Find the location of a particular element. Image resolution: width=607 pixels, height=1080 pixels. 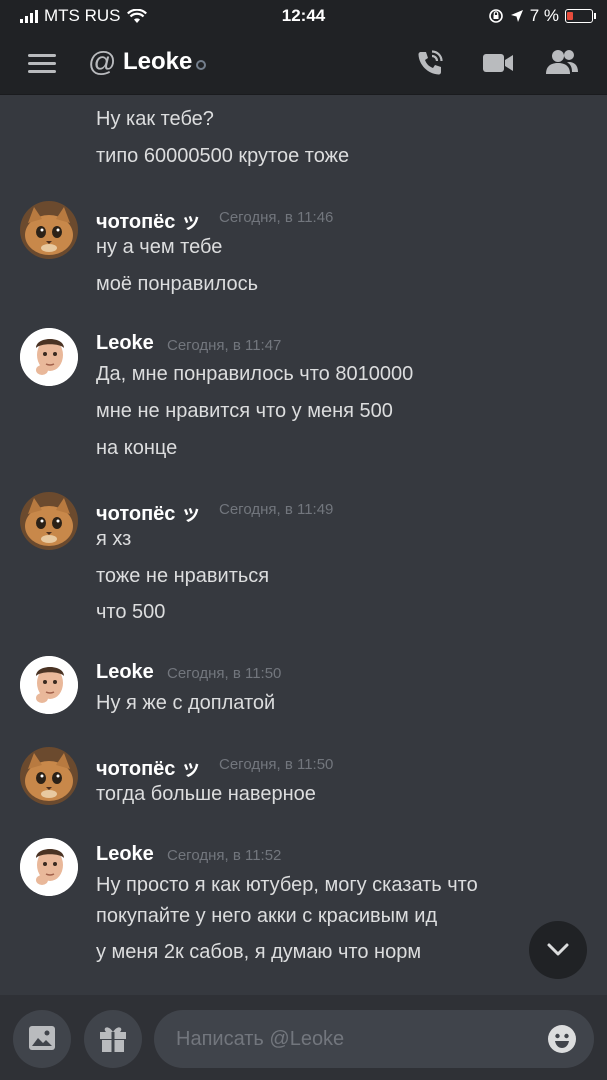

message-text: покупайте у него акки с красивым ид is located at coordinates (267, 916).